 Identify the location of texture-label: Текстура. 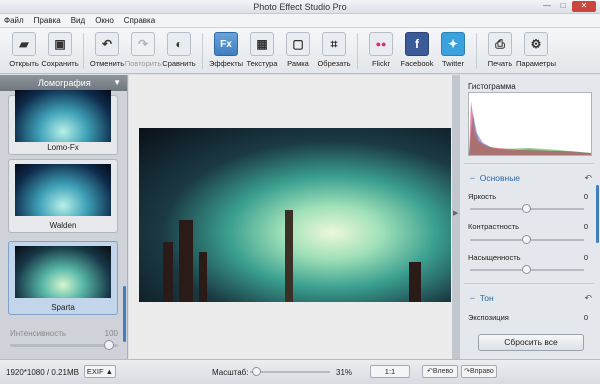
(262, 63).